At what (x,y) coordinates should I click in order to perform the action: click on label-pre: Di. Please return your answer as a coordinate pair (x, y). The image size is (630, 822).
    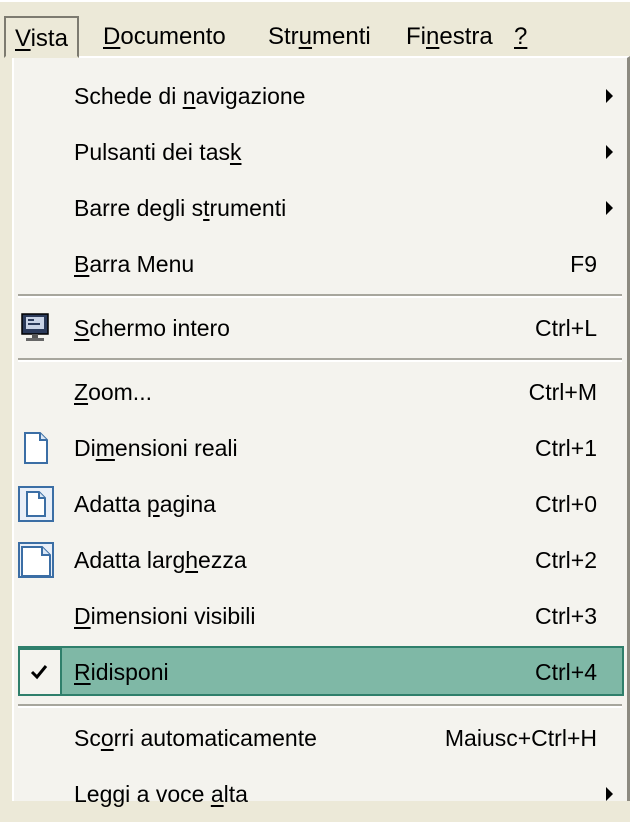
    Looking at the image, I should click on (85, 448).